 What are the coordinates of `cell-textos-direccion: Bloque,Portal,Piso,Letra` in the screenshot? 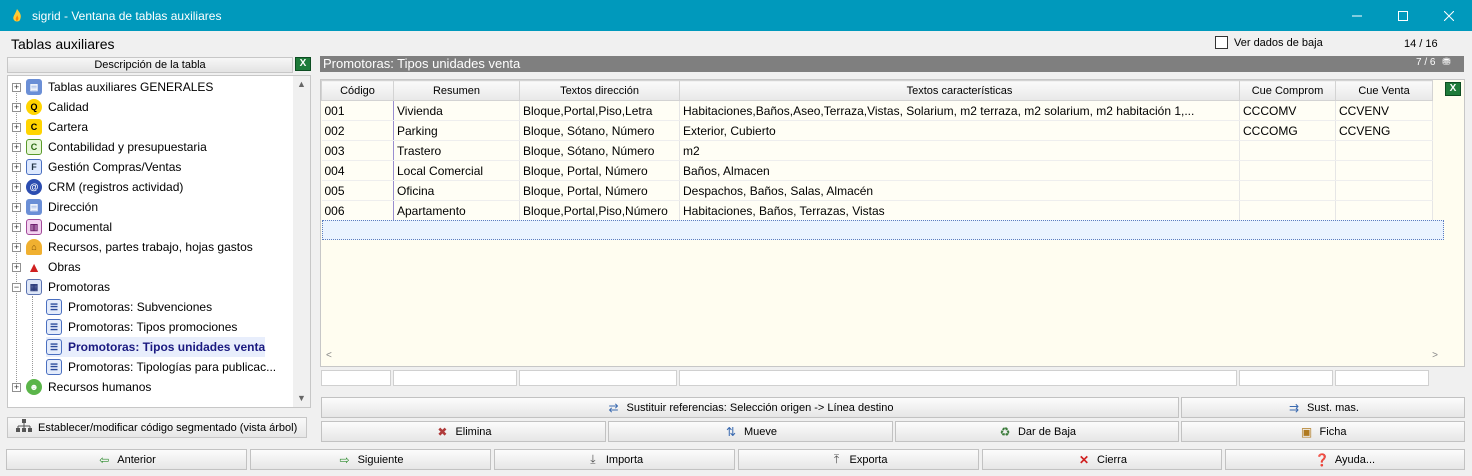 It's located at (599, 110).